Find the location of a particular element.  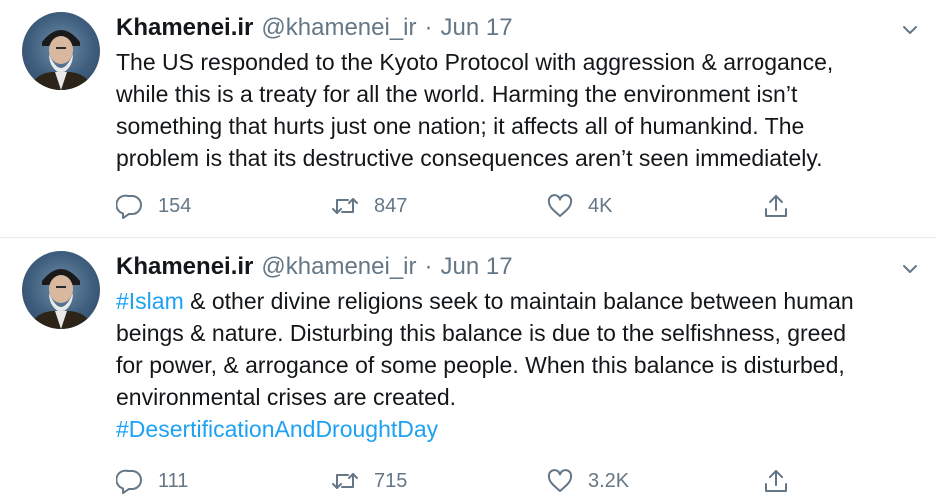

tweet-divider is located at coordinates (468, 237).